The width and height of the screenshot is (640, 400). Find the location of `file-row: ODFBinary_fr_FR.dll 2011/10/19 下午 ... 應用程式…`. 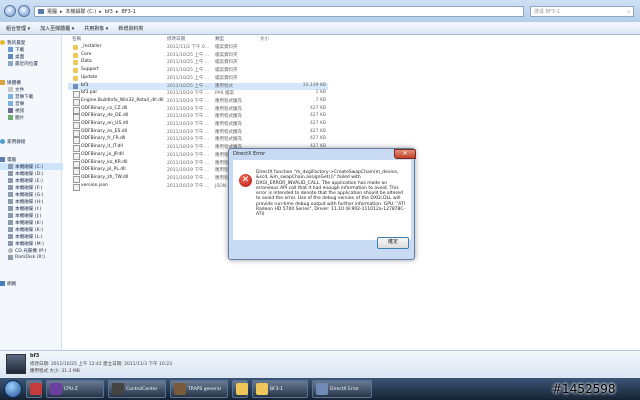

file-row: ODFBinary_fr_FR.dll 2011/10/19 下午 ... 應用程式… is located at coordinates (198, 140).